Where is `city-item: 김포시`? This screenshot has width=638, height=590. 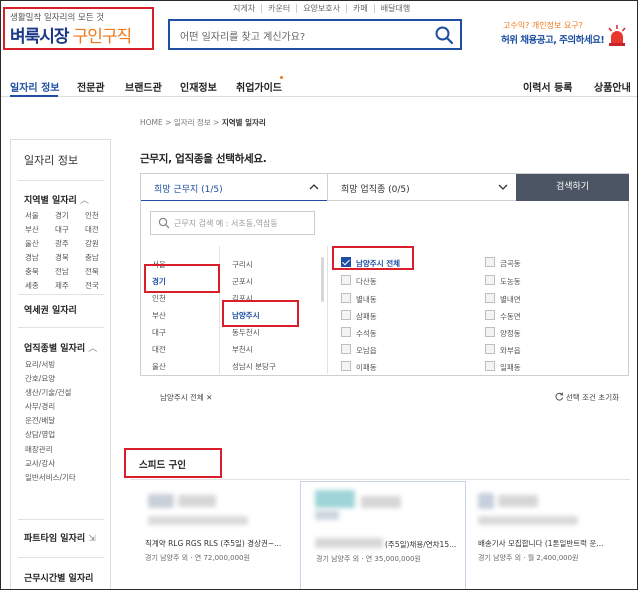 city-item: 김포시 is located at coordinates (254, 298).